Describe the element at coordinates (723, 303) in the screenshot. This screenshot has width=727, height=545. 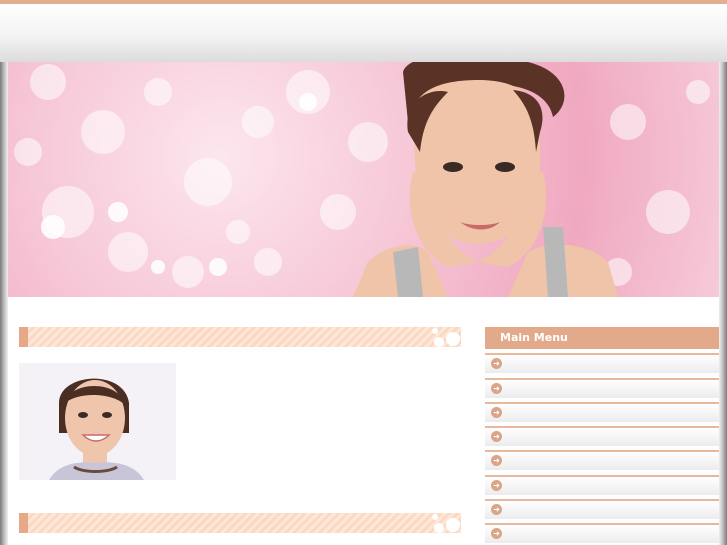
I see `right-frame-shadow` at that location.